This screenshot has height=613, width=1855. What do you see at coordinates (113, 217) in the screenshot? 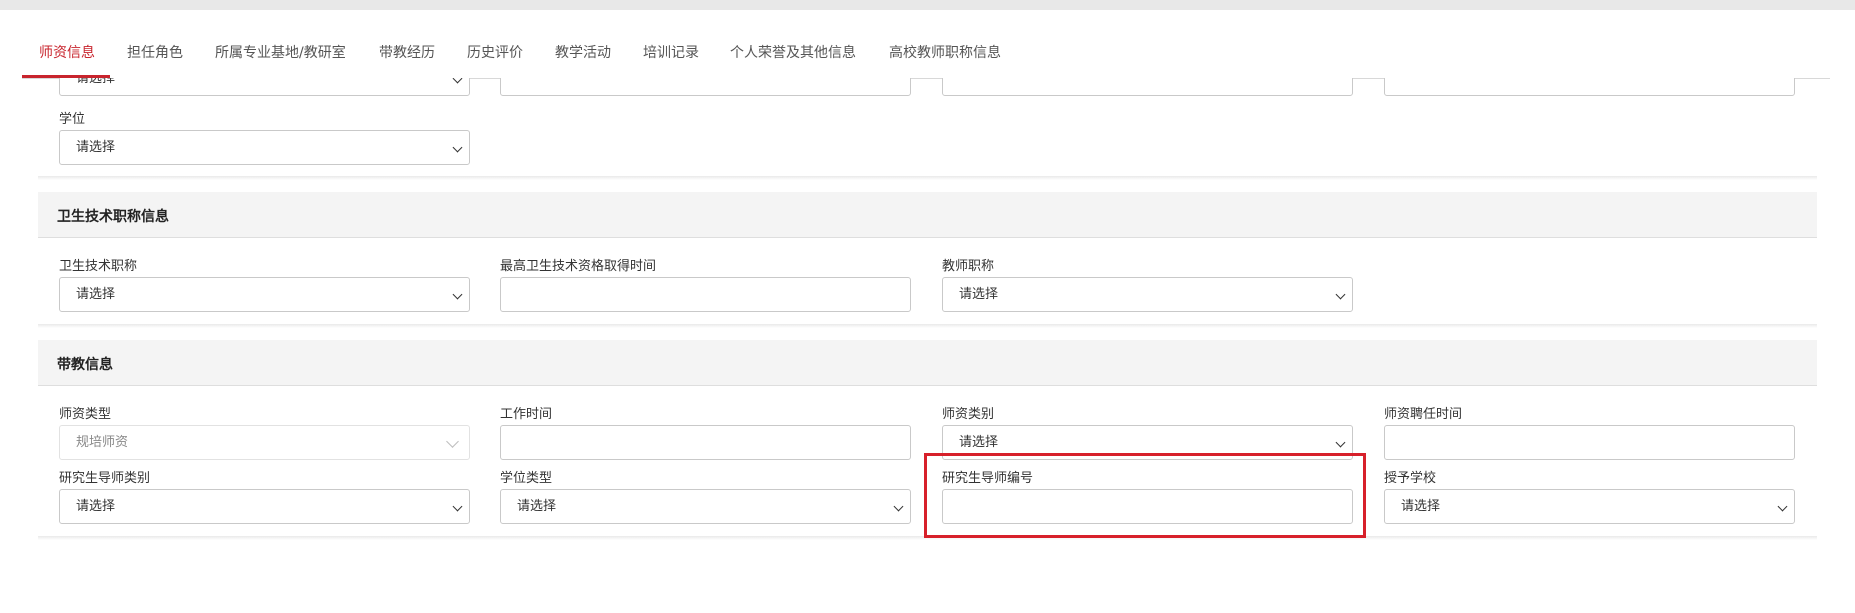
I see `section-title: 卫生技术职称信息` at bounding box center [113, 217].